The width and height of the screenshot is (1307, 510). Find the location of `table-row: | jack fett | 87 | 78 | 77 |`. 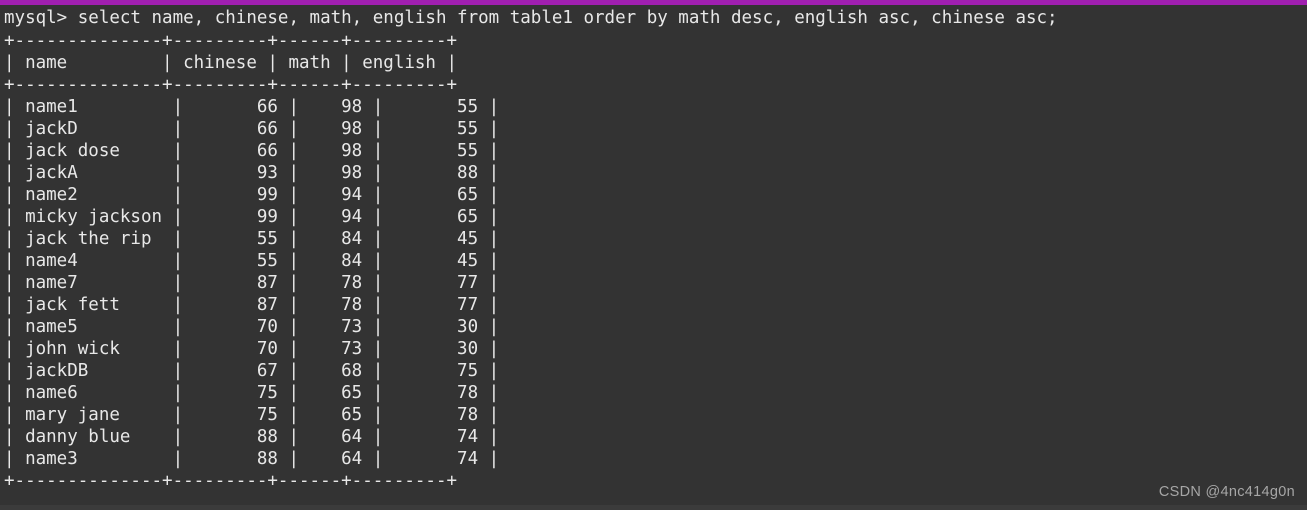

table-row: | jack fett | 87 | 78 | 77 | is located at coordinates (252, 305).